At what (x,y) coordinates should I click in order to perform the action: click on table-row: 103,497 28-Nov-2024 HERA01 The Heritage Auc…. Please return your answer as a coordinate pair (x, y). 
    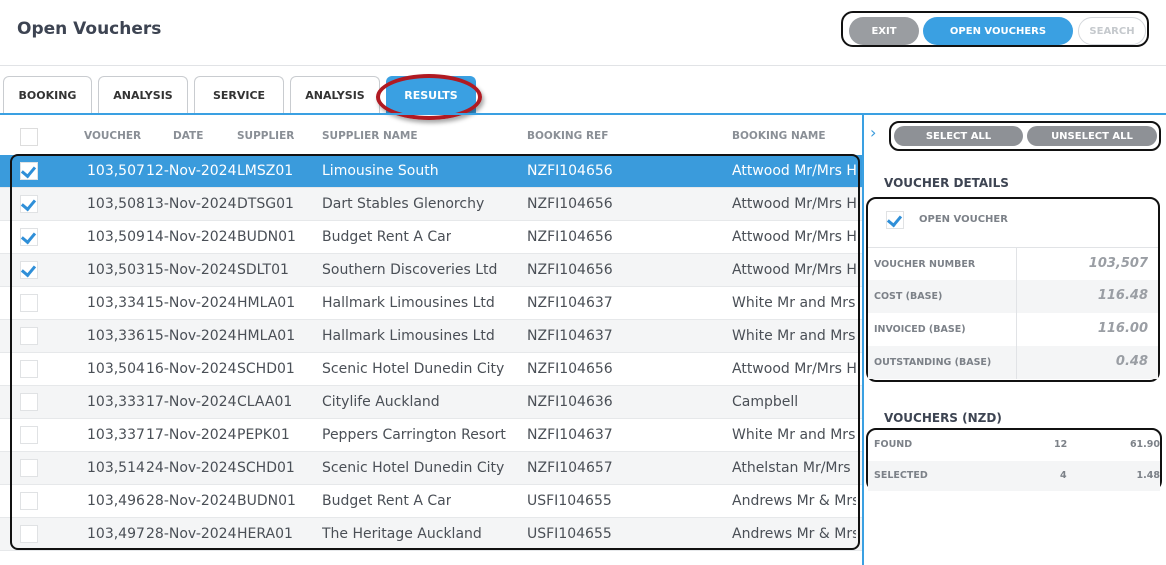
    Looking at the image, I should click on (431, 534).